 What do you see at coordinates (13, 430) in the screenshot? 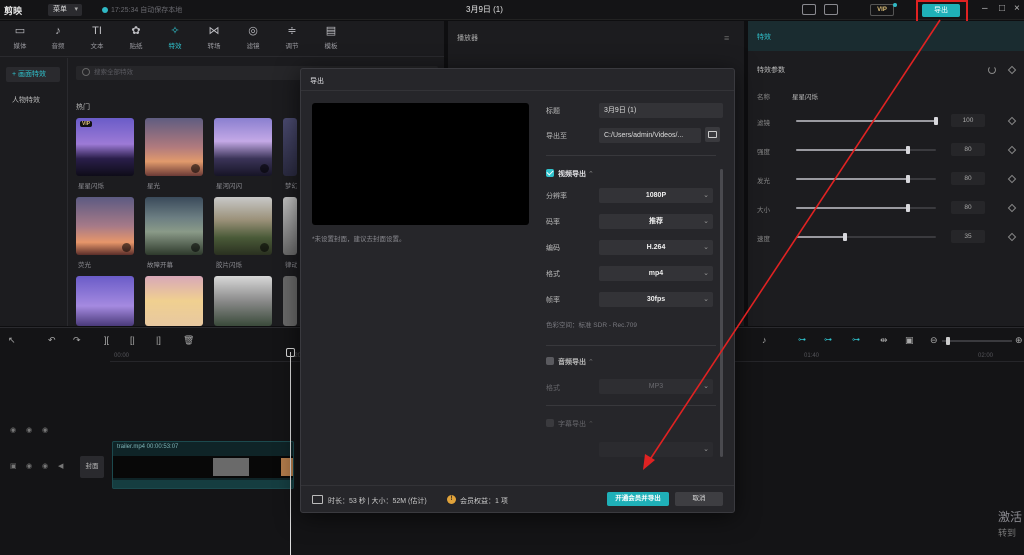
I see `lock-icon: ◉` at bounding box center [13, 430].